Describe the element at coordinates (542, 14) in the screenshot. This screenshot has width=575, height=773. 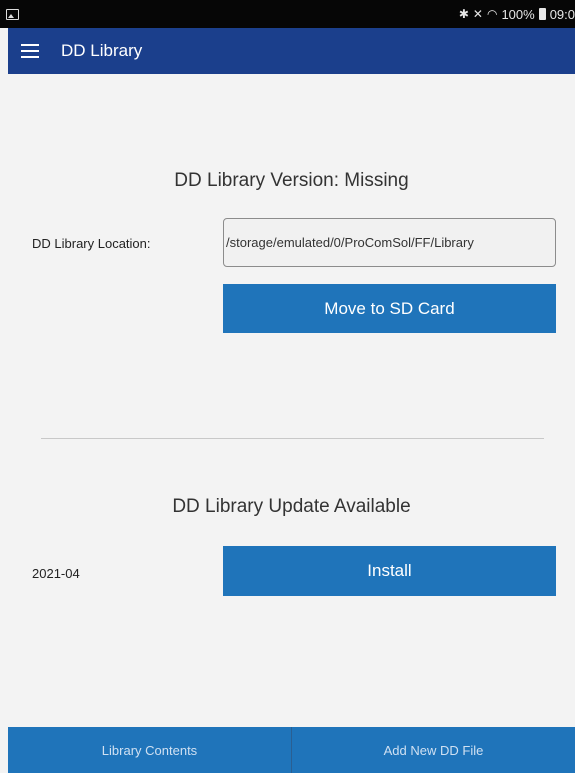
I see `battery-icon` at that location.